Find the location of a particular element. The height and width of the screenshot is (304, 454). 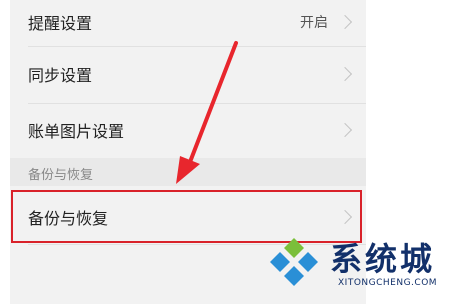

watermark-logo-icon is located at coordinates (294, 262).